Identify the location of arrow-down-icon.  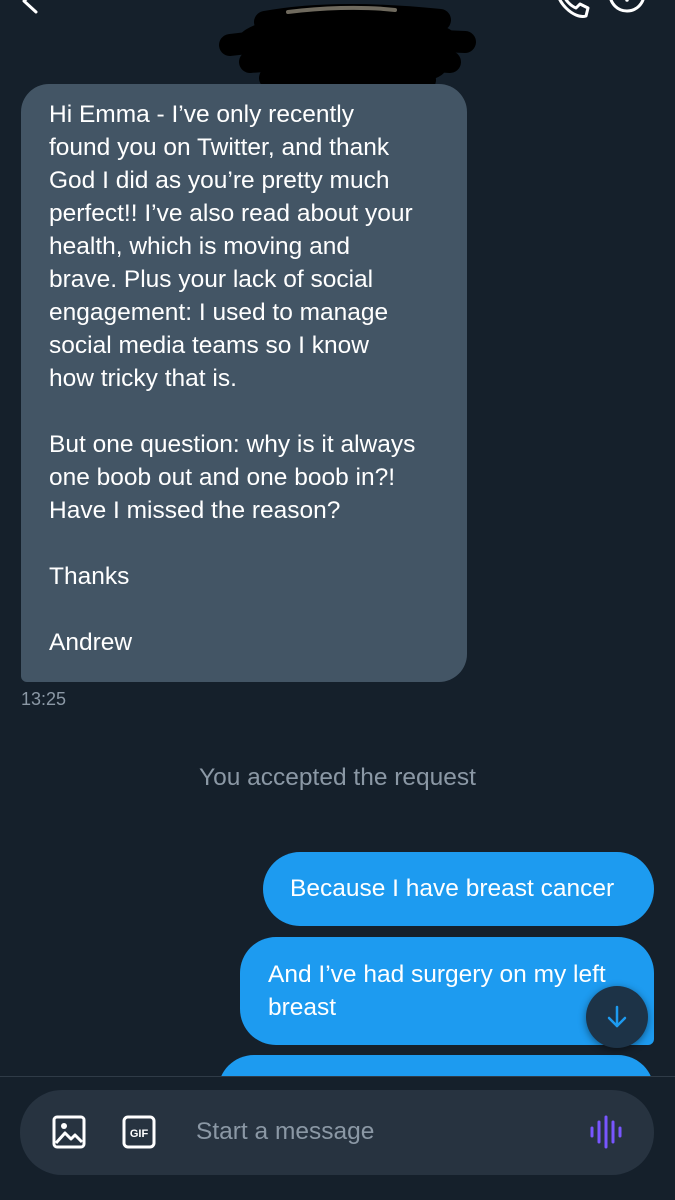
(617, 1016).